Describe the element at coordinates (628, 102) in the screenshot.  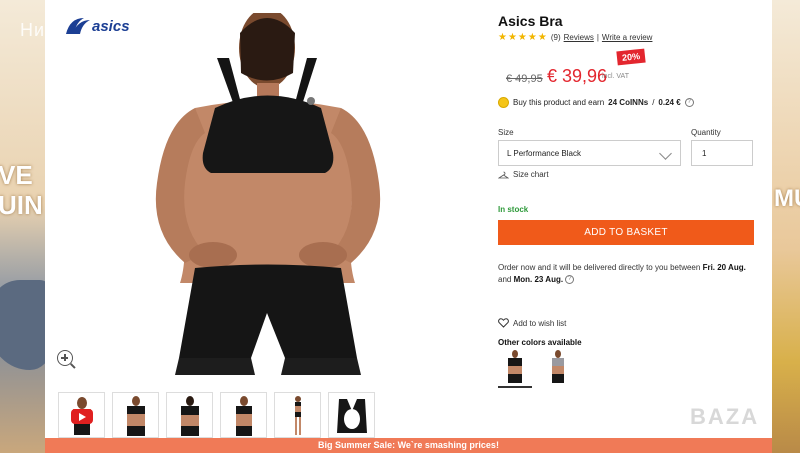
I see `earn-points: 24 CoINNs` at that location.